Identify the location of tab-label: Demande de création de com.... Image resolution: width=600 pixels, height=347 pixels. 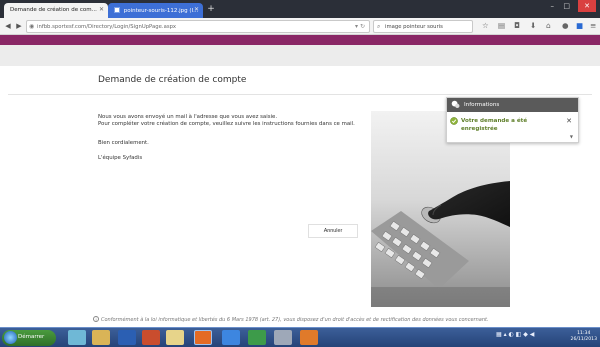
(53, 10).